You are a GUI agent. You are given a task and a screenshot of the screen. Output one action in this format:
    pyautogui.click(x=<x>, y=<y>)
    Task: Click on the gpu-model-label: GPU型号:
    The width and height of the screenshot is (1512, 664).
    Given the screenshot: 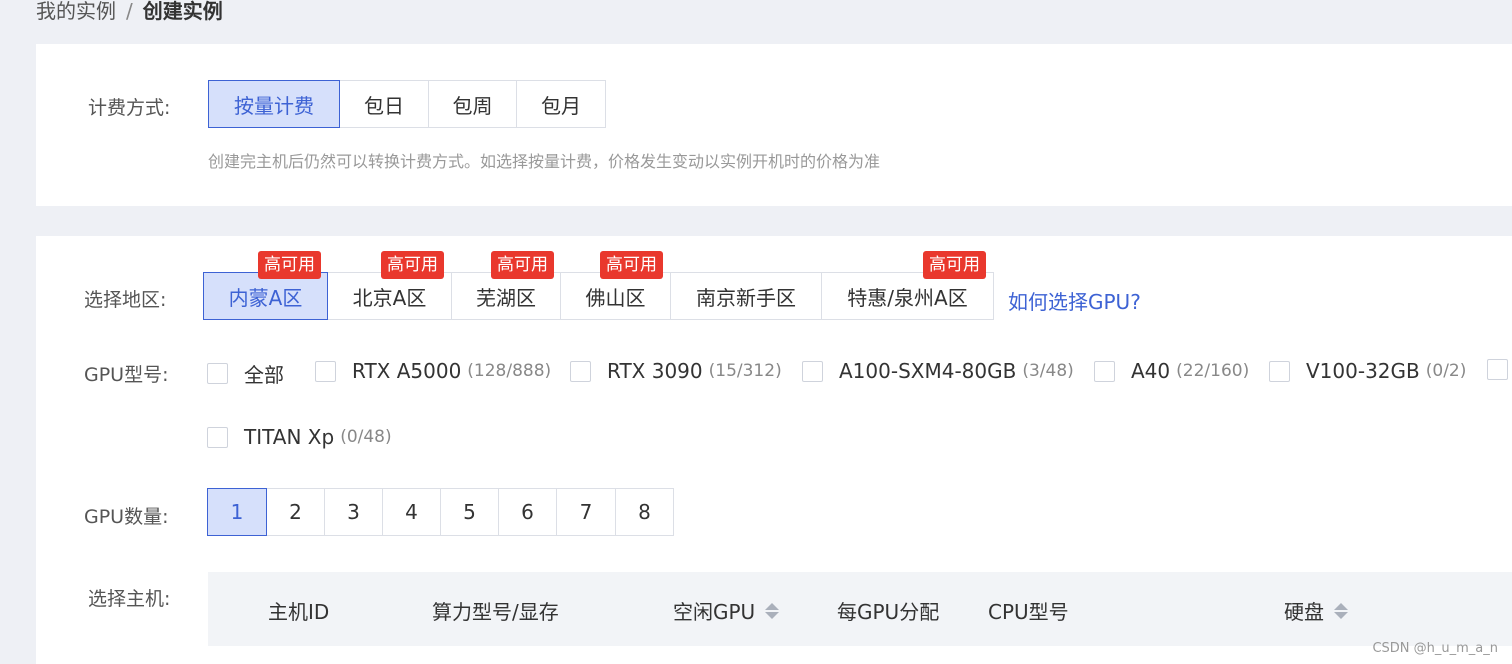 What is the action you would take?
    pyautogui.click(x=126, y=375)
    